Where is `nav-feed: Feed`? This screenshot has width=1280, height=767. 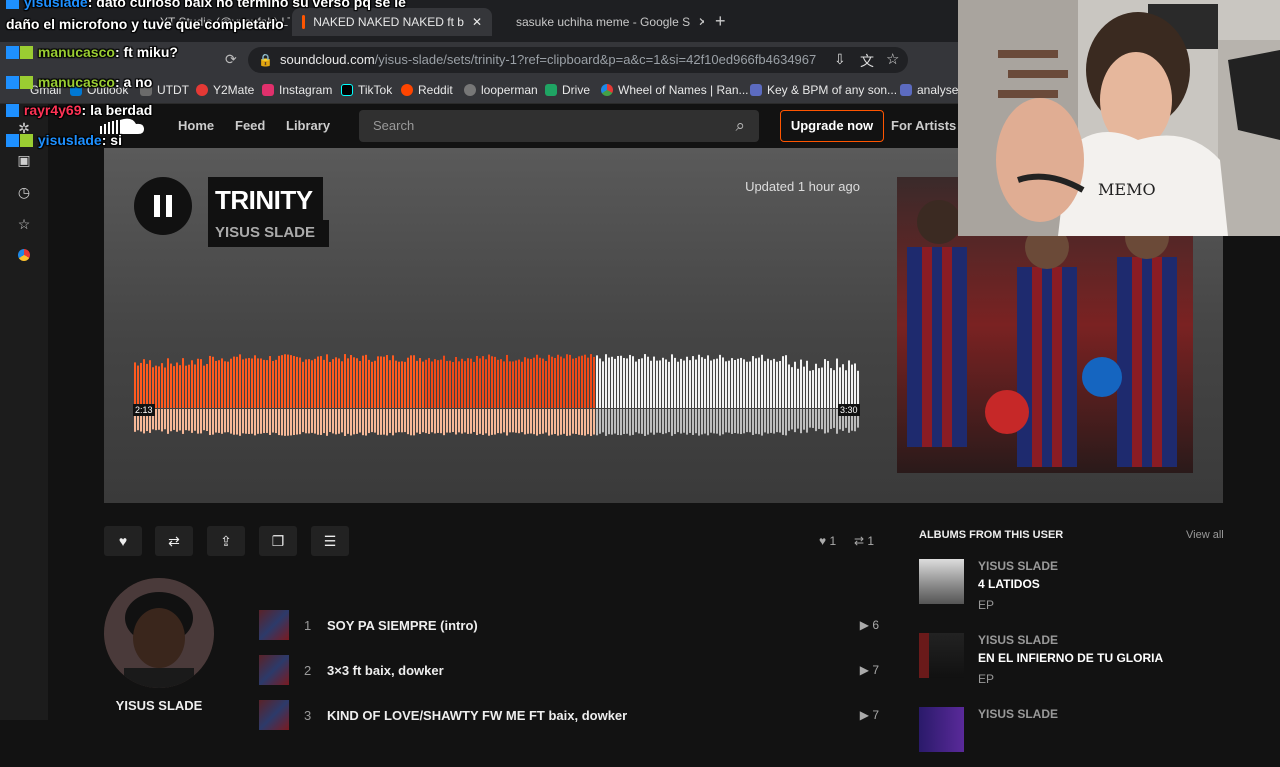 nav-feed: Feed is located at coordinates (250, 125).